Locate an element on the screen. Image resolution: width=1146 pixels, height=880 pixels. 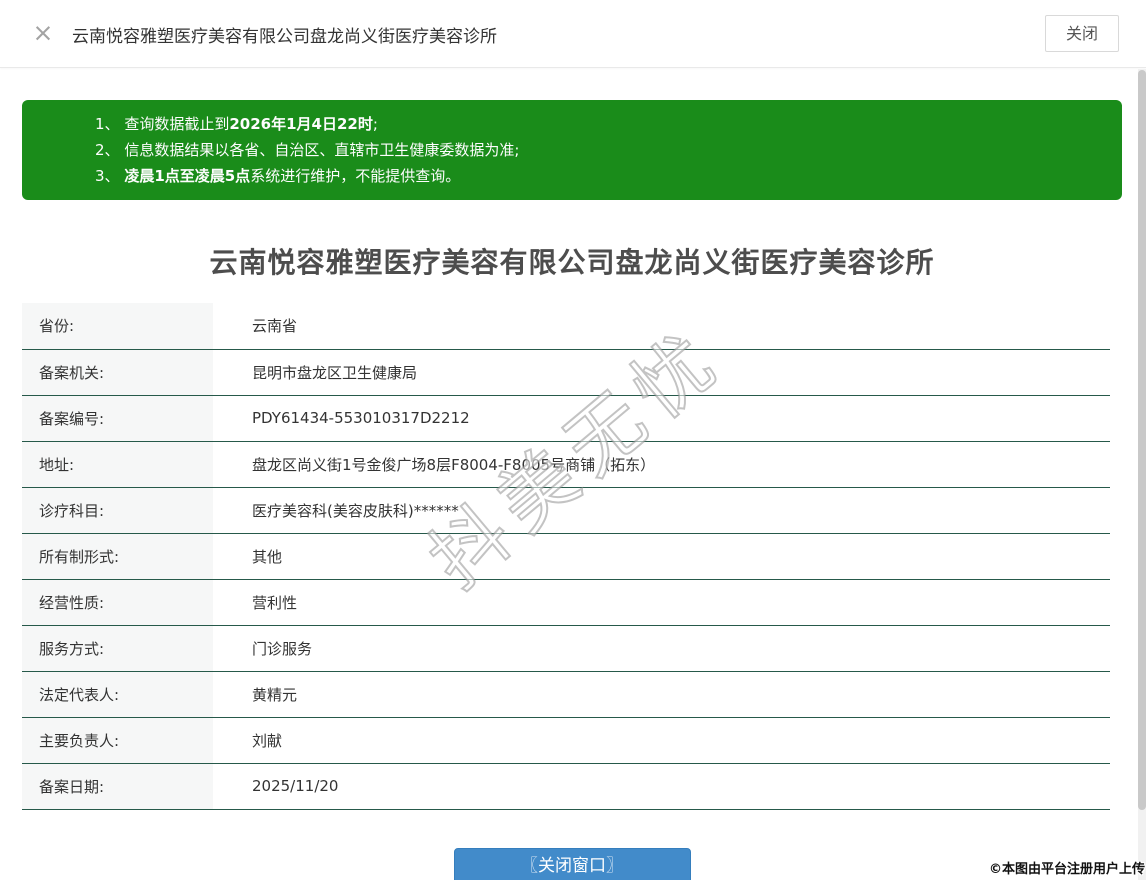
table-row-filing-number: 备案编号: PDY61434-553010317D2212 is located at coordinates (566, 418).